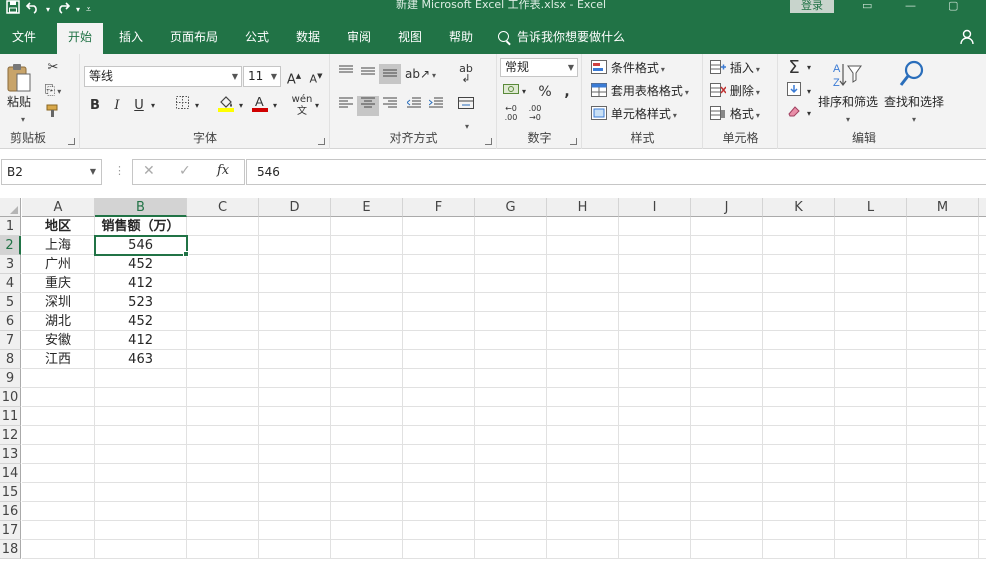 Image resolution: width=986 pixels, height=567 pixels. What do you see at coordinates (58, 302) in the screenshot?
I see `cell-a5: 深圳` at bounding box center [58, 302].